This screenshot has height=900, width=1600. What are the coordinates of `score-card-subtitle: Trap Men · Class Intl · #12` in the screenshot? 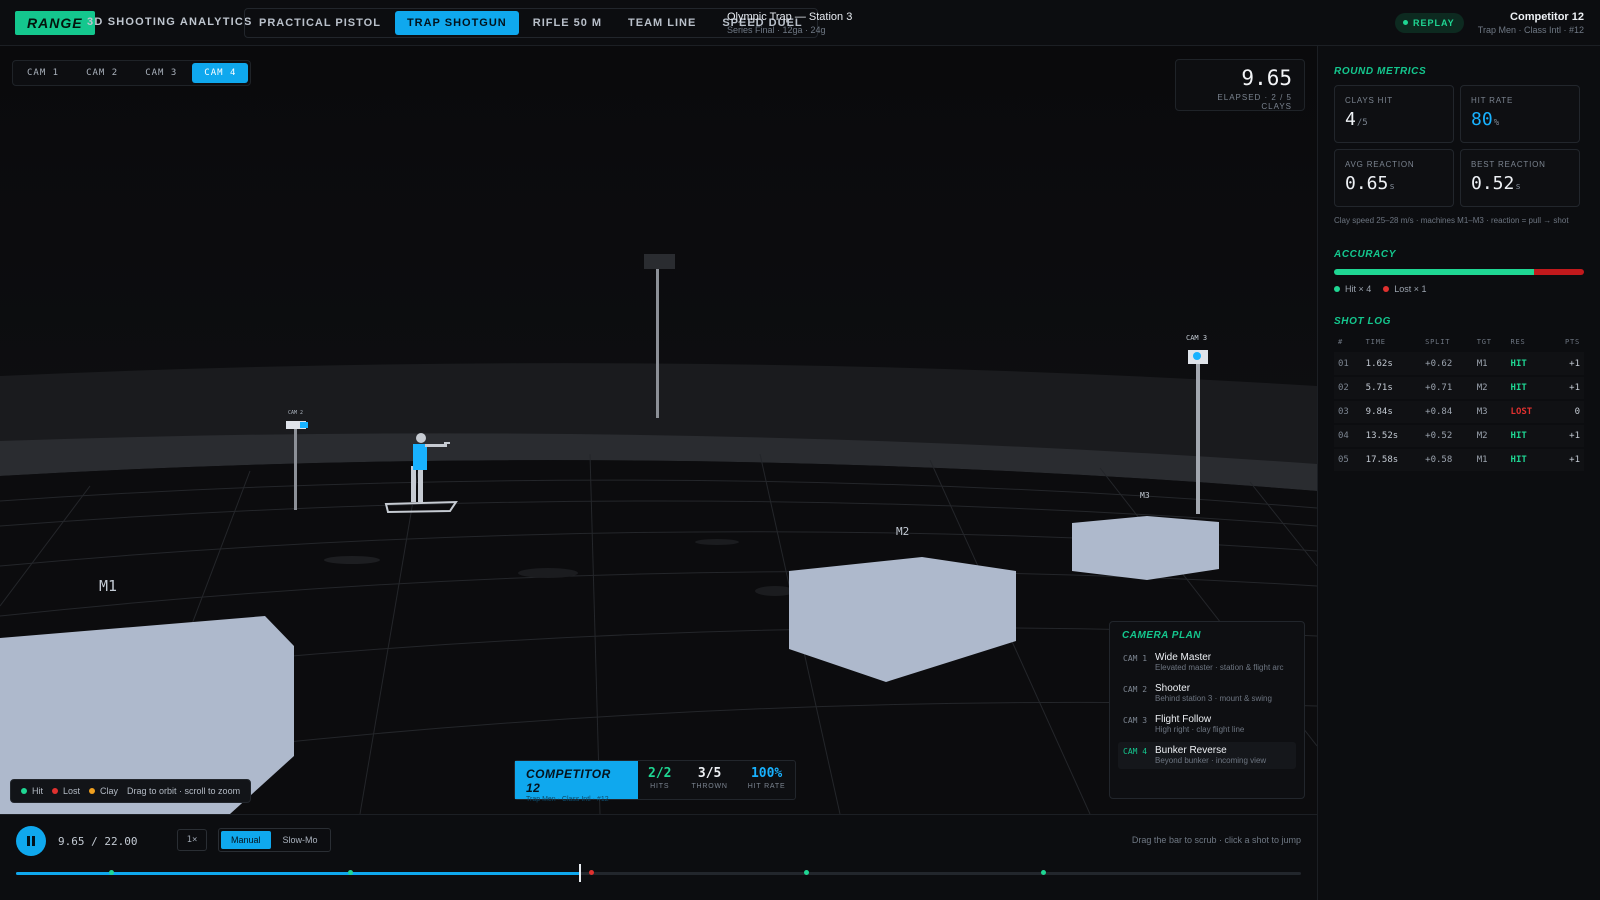 It's located at (567, 799).